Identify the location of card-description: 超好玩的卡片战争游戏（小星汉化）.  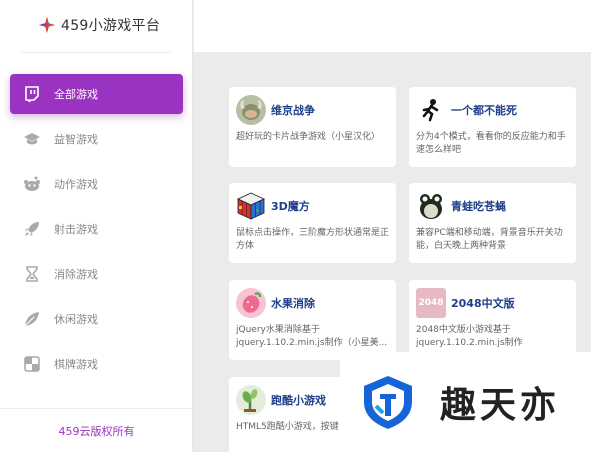
(308, 137).